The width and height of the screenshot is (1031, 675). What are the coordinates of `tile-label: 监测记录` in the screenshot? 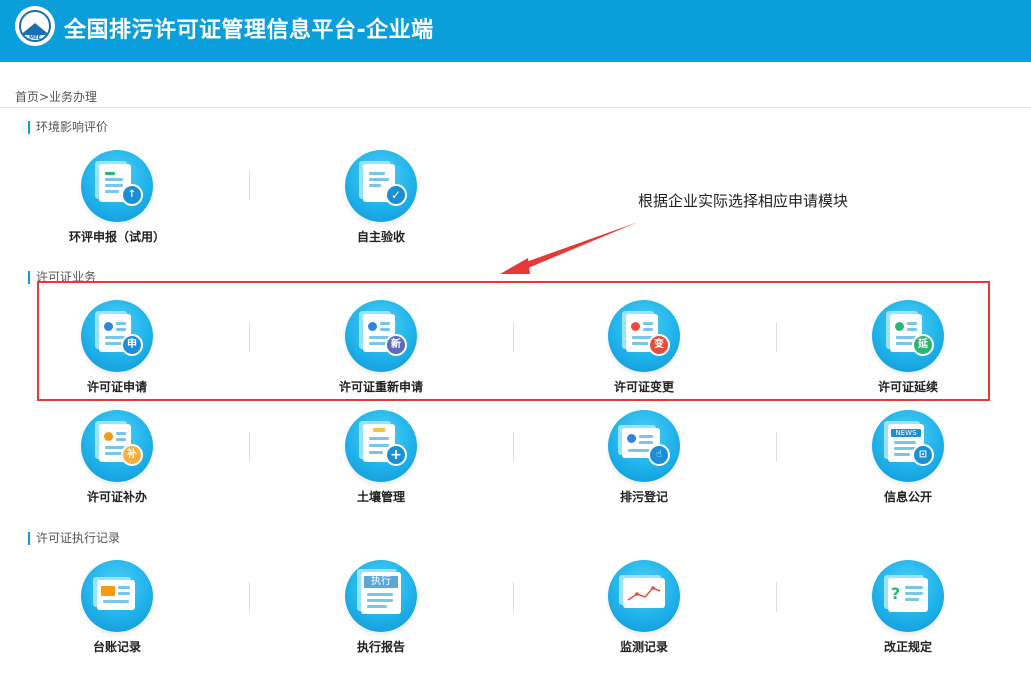 It's located at (643, 647).